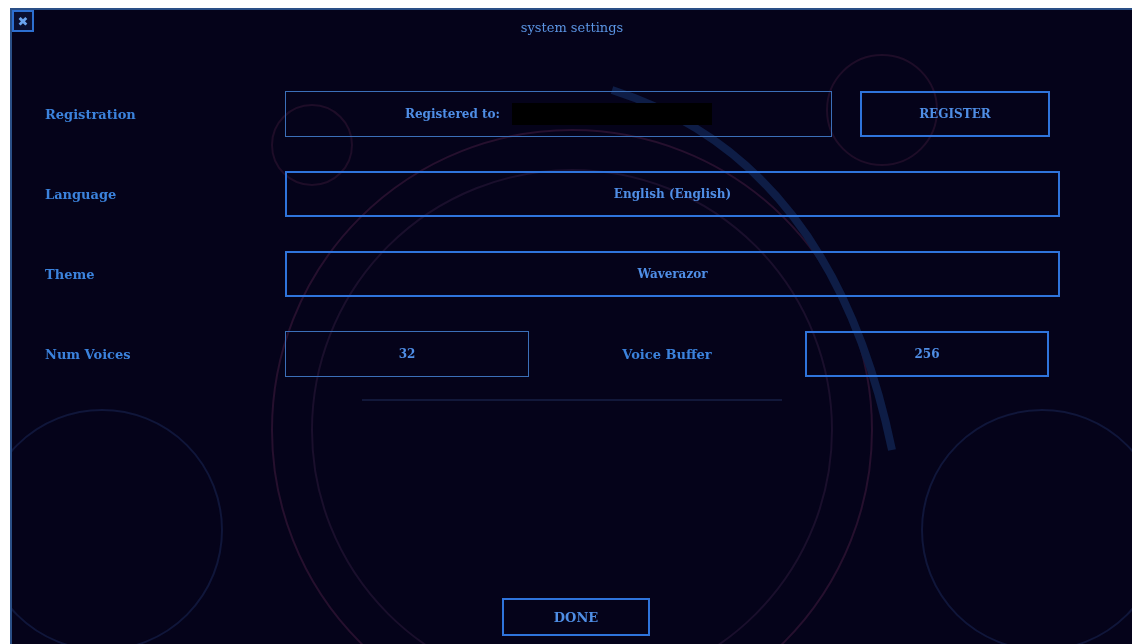 The height and width of the screenshot is (644, 1132). What do you see at coordinates (88, 354) in the screenshot?
I see `field-label: Num Voices` at bounding box center [88, 354].